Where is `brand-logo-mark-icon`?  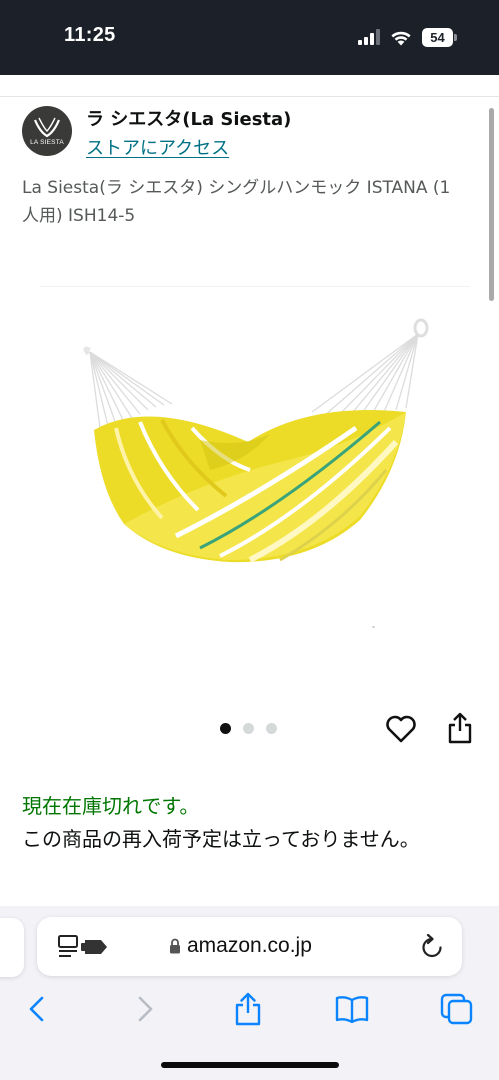 brand-logo-mark-icon is located at coordinates (47, 127).